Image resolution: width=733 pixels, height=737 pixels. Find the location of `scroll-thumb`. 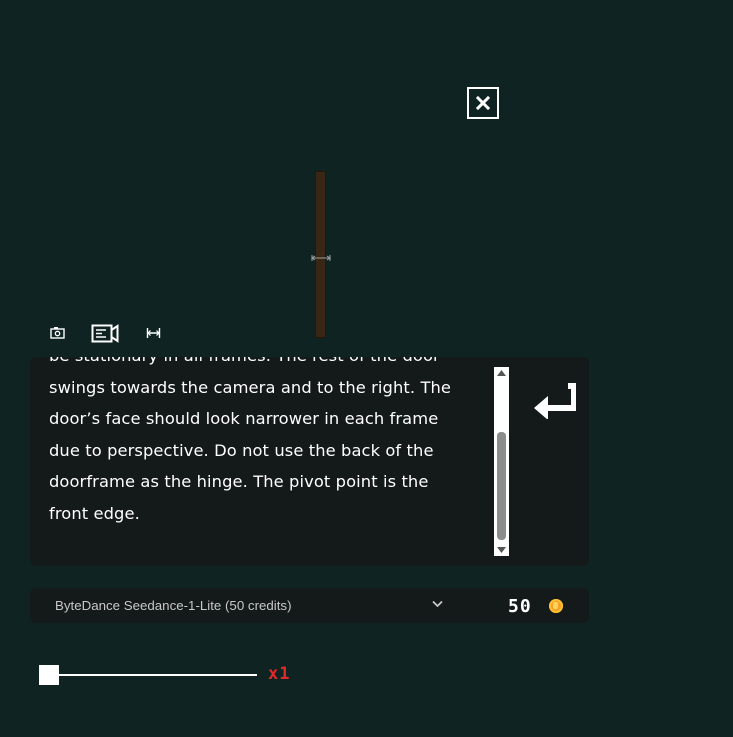

scroll-thumb is located at coordinates (501, 486).